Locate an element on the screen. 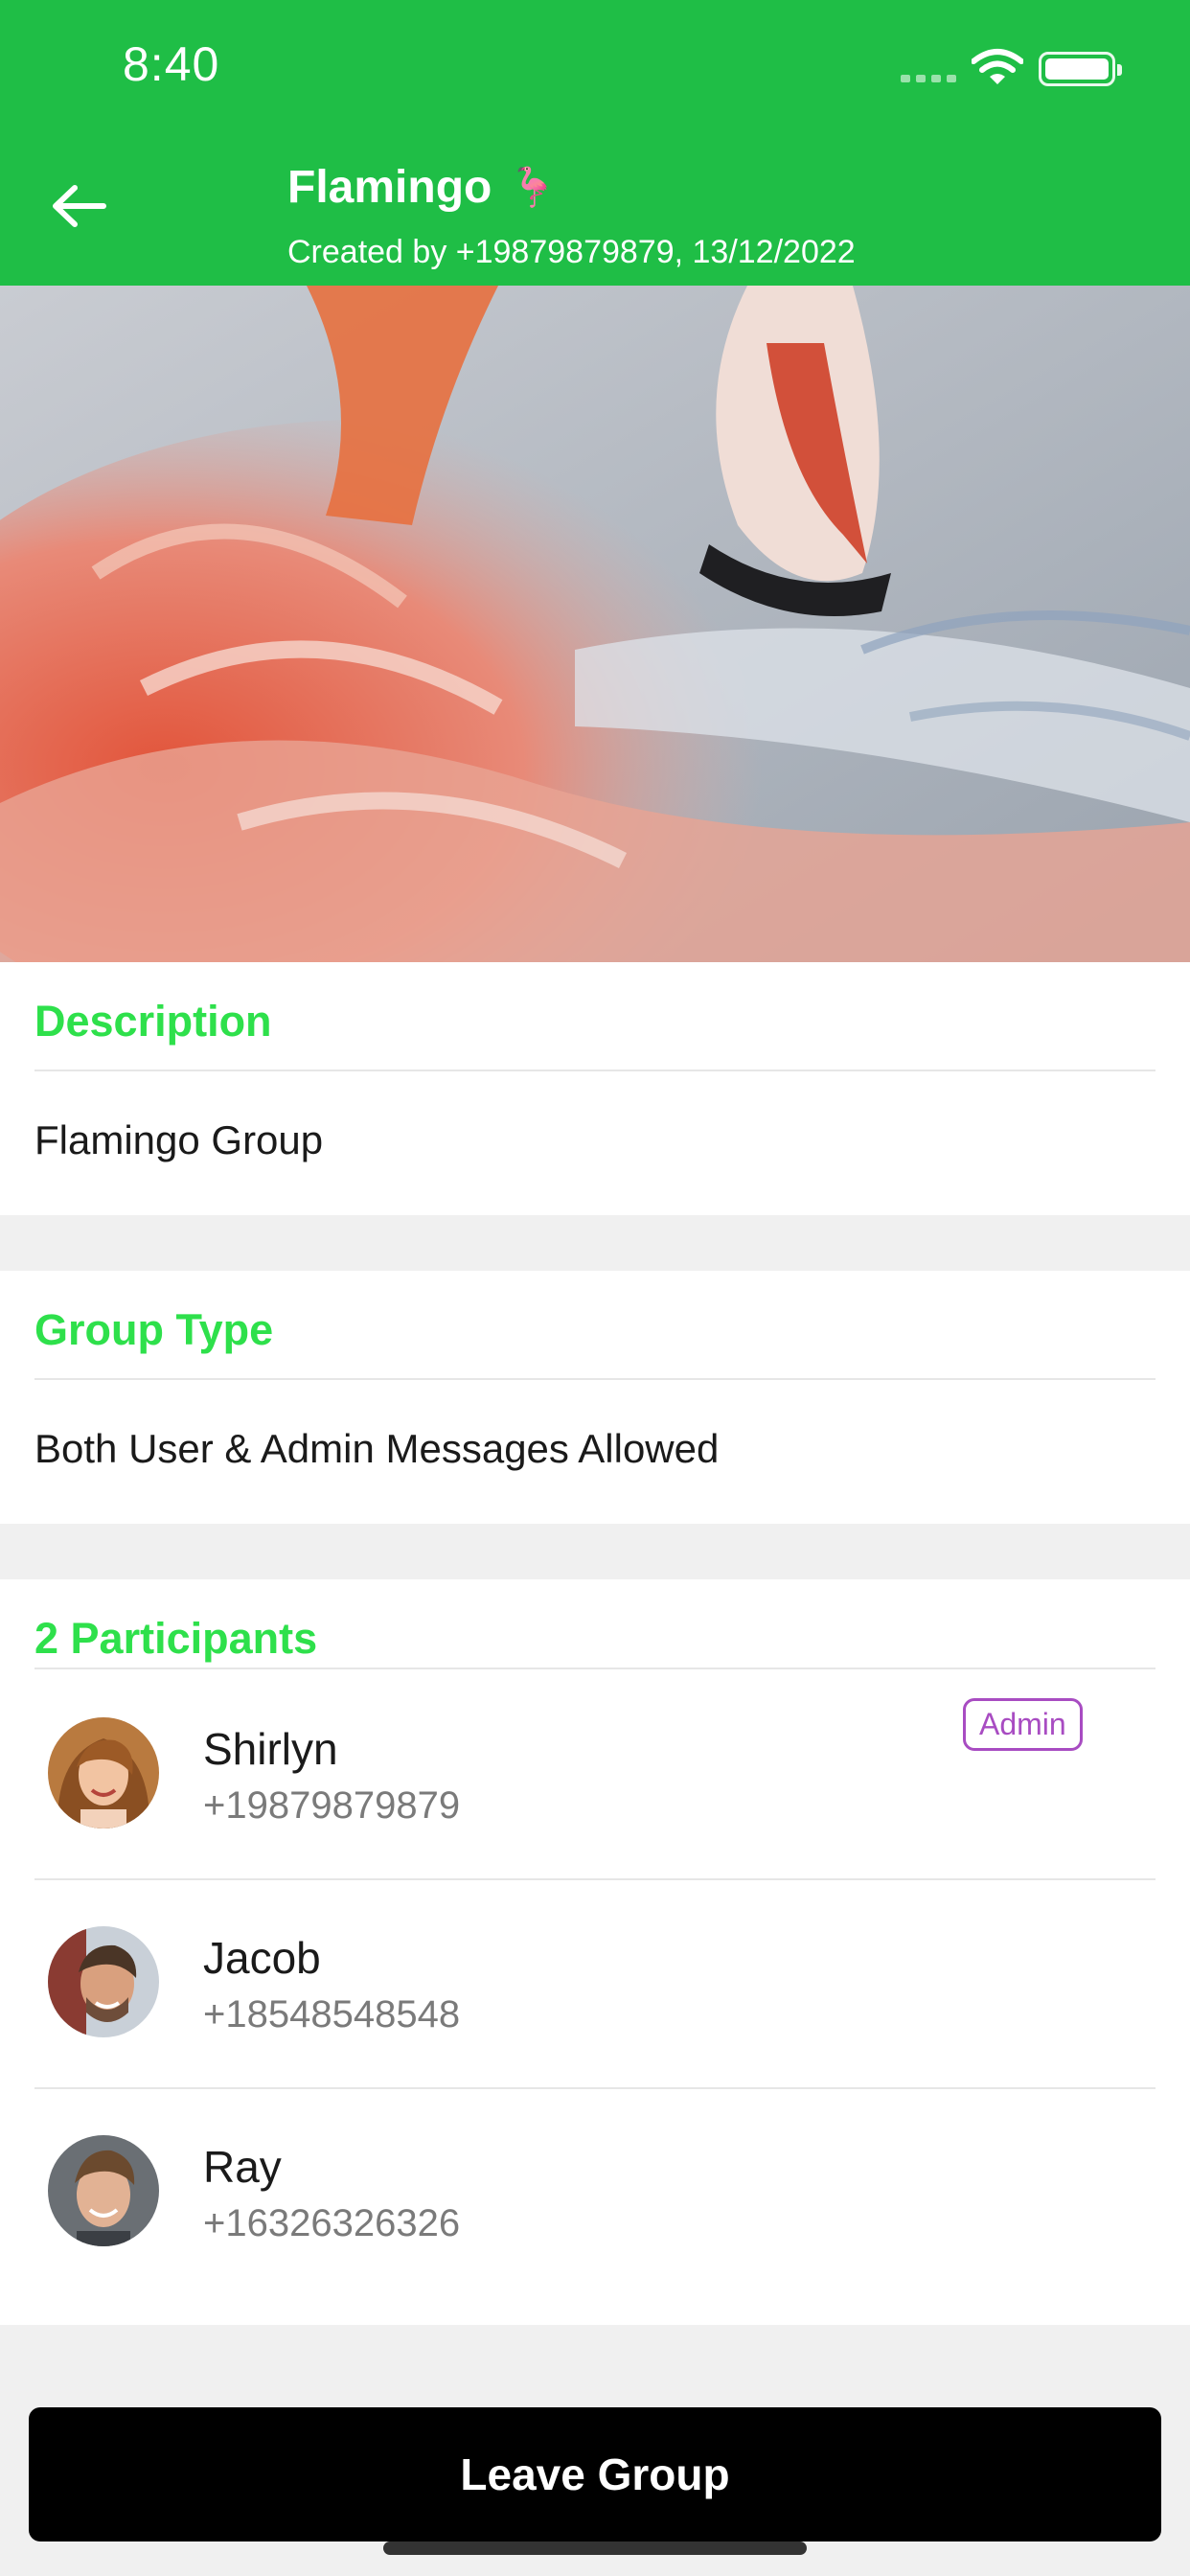 This screenshot has width=1190, height=2576. participant-phone: +18548548548 is located at coordinates (332, 2014).